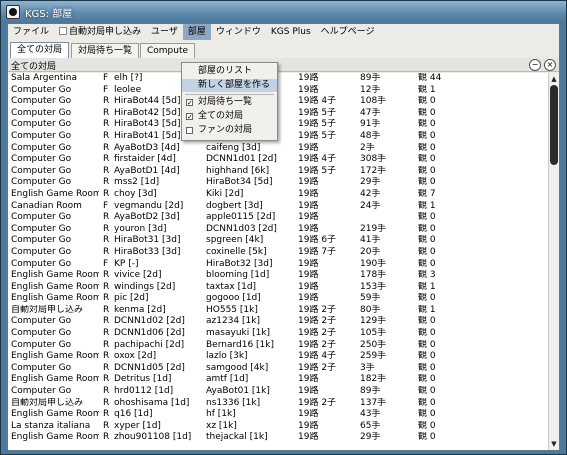 The height and width of the screenshot is (455, 567). Describe the element at coordinates (233, 402) in the screenshot. I see `black-player-cell: ns1336 [1k]` at that location.